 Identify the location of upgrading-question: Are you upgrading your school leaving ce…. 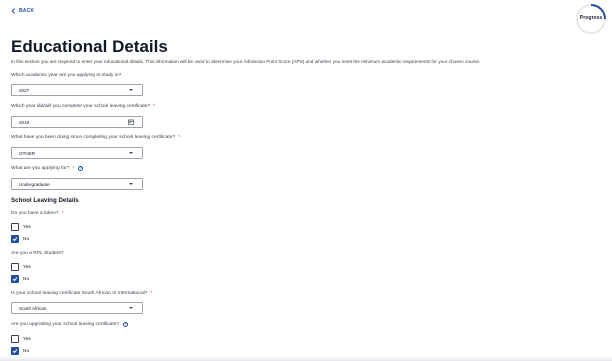
(70, 324).